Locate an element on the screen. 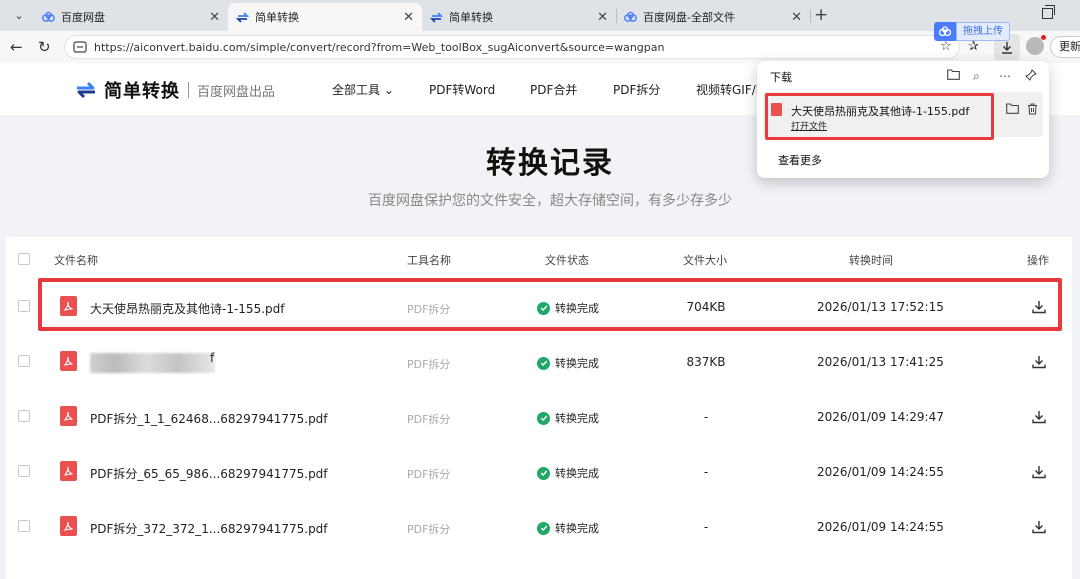 The image size is (1080, 579). pin-icon is located at coordinates (1031, 76).